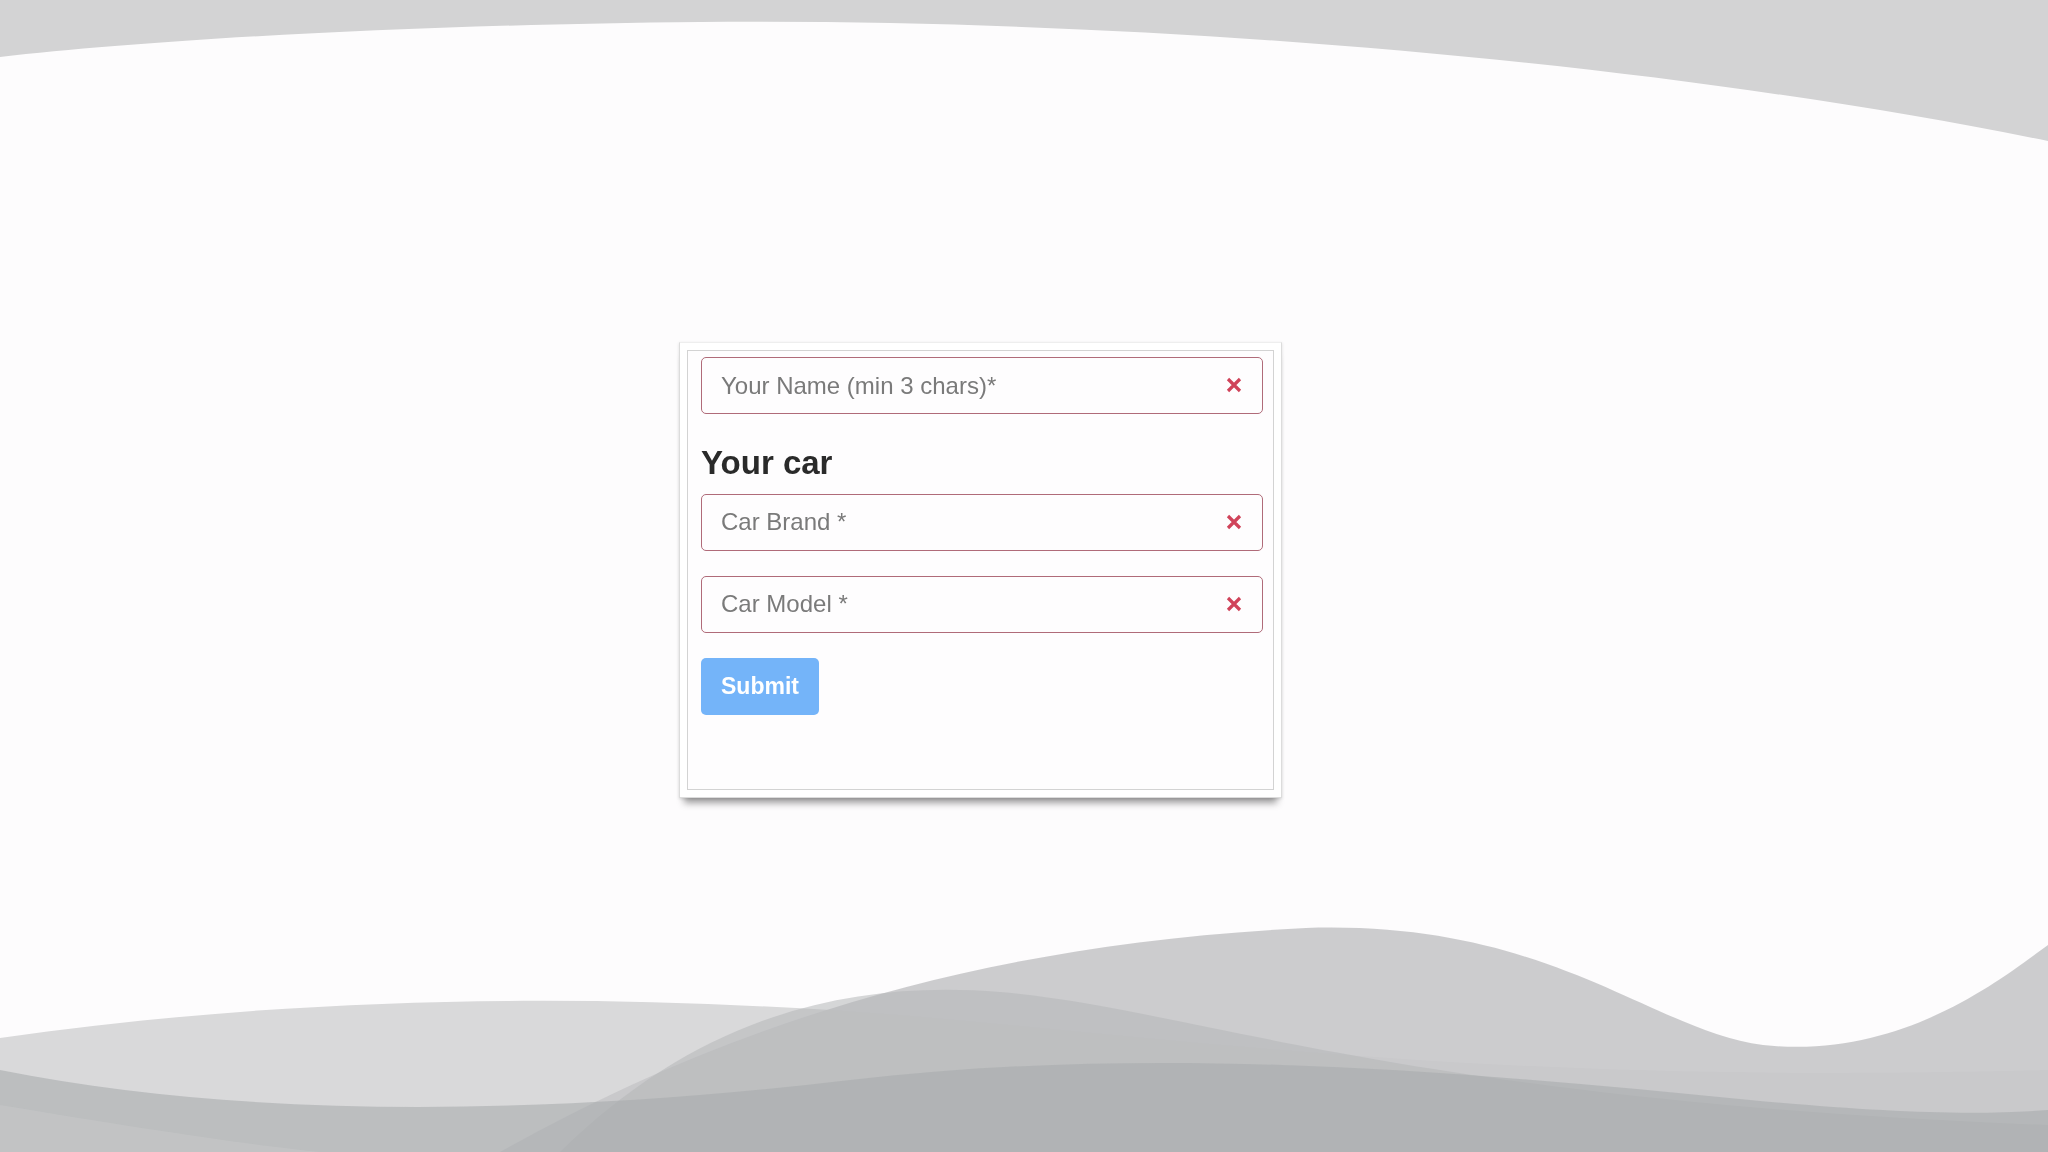 The width and height of the screenshot is (2048, 1152). Describe the element at coordinates (982, 522) in the screenshot. I see `input-field: Car Brand *` at that location.